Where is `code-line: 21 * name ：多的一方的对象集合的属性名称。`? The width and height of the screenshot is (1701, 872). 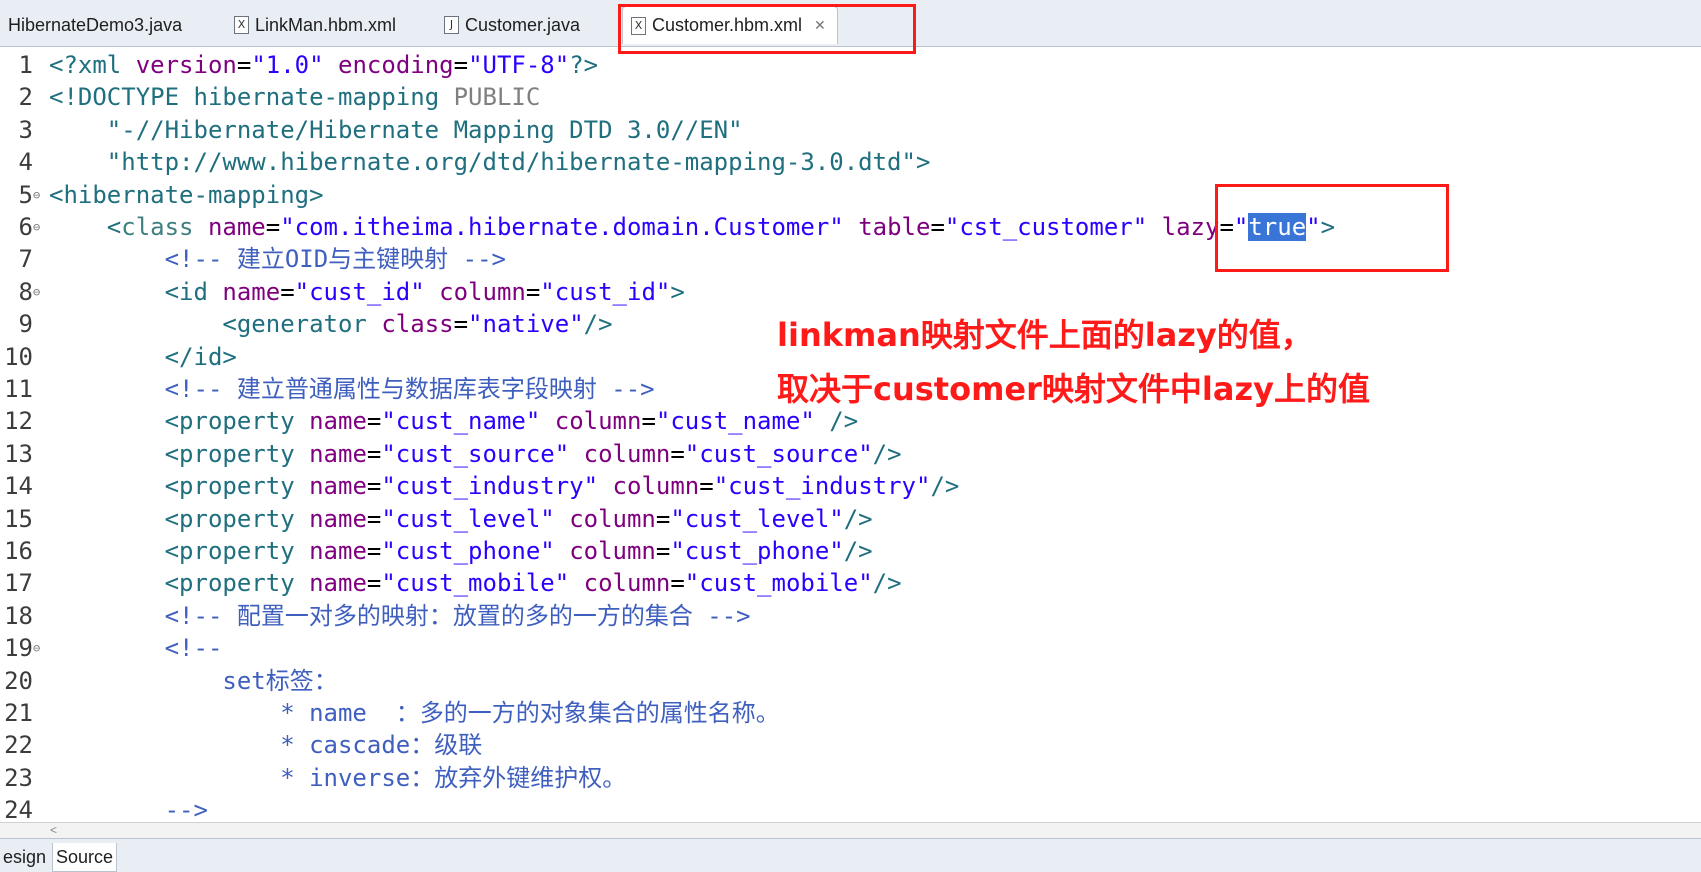 code-line: 21 * name ：多的一方的对象集合的属性名称。 is located at coordinates (850, 713).